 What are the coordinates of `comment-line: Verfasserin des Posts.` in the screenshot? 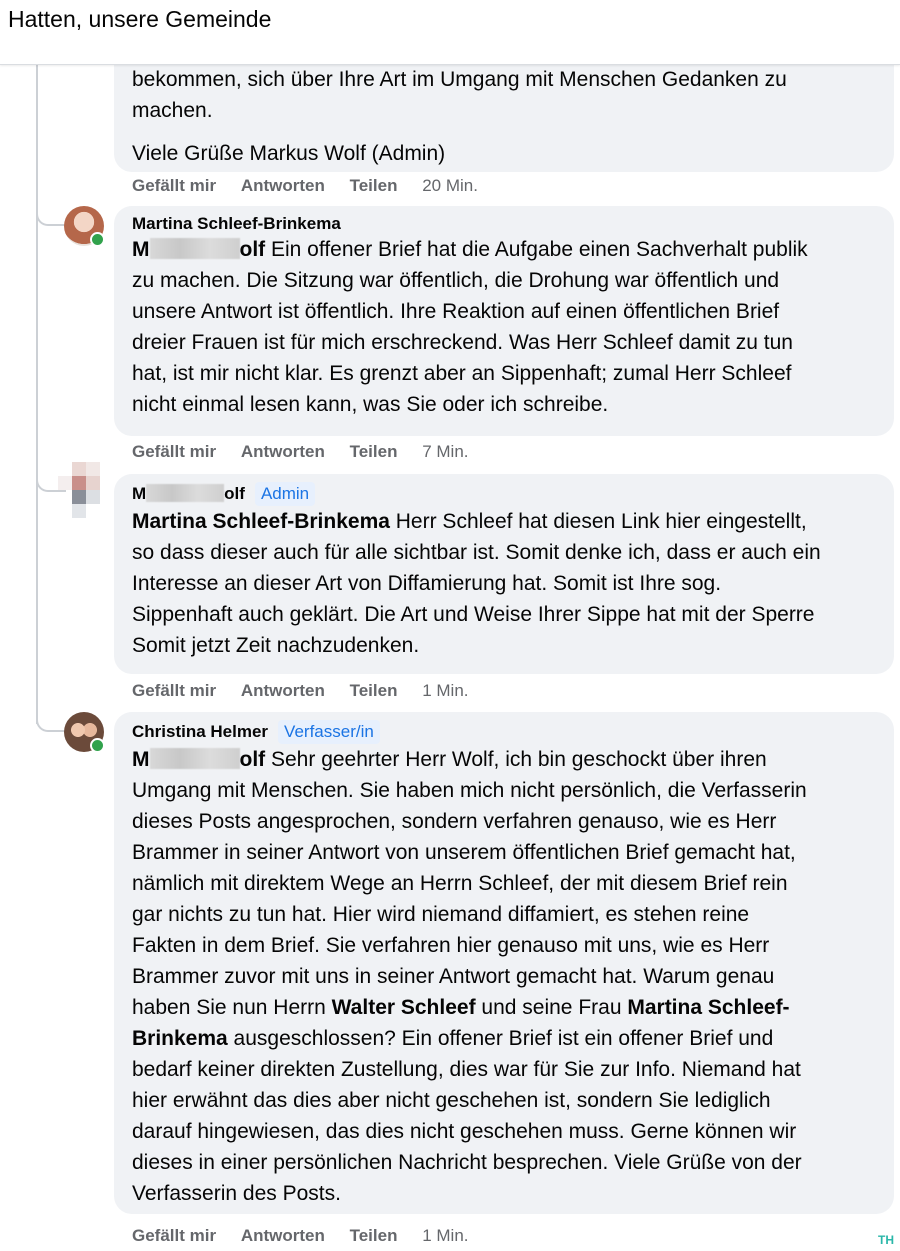 It's located at (236, 1193).